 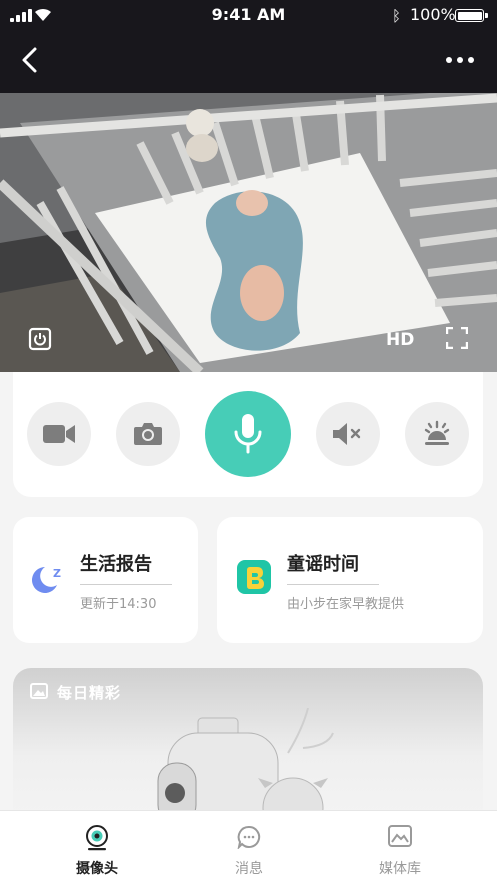 What do you see at coordinates (248, 46) in the screenshot?
I see `top-bar: 9:41 AM ᛒ 100%` at bounding box center [248, 46].